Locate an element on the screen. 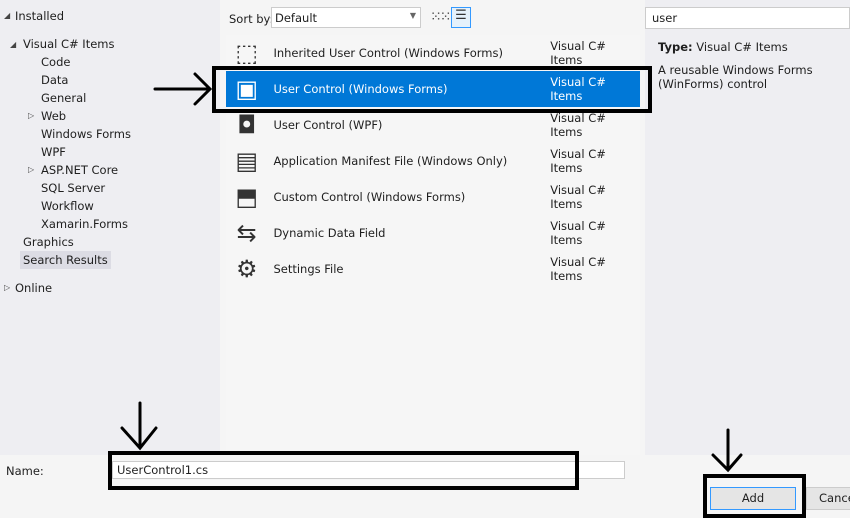 The width and height of the screenshot is (850, 518). arrow-right-icon is located at coordinates (183, 89).